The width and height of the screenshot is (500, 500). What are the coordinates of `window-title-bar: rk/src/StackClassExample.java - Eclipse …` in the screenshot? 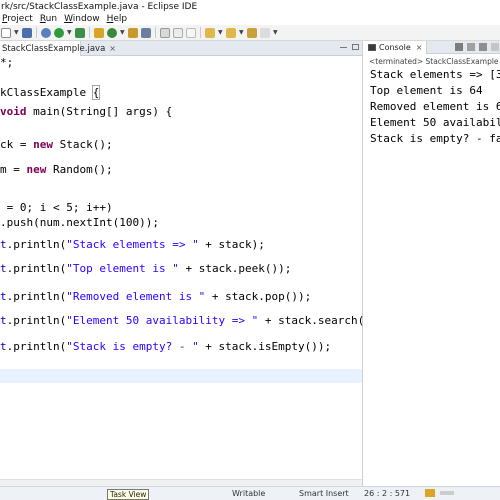 It's located at (250, 6).